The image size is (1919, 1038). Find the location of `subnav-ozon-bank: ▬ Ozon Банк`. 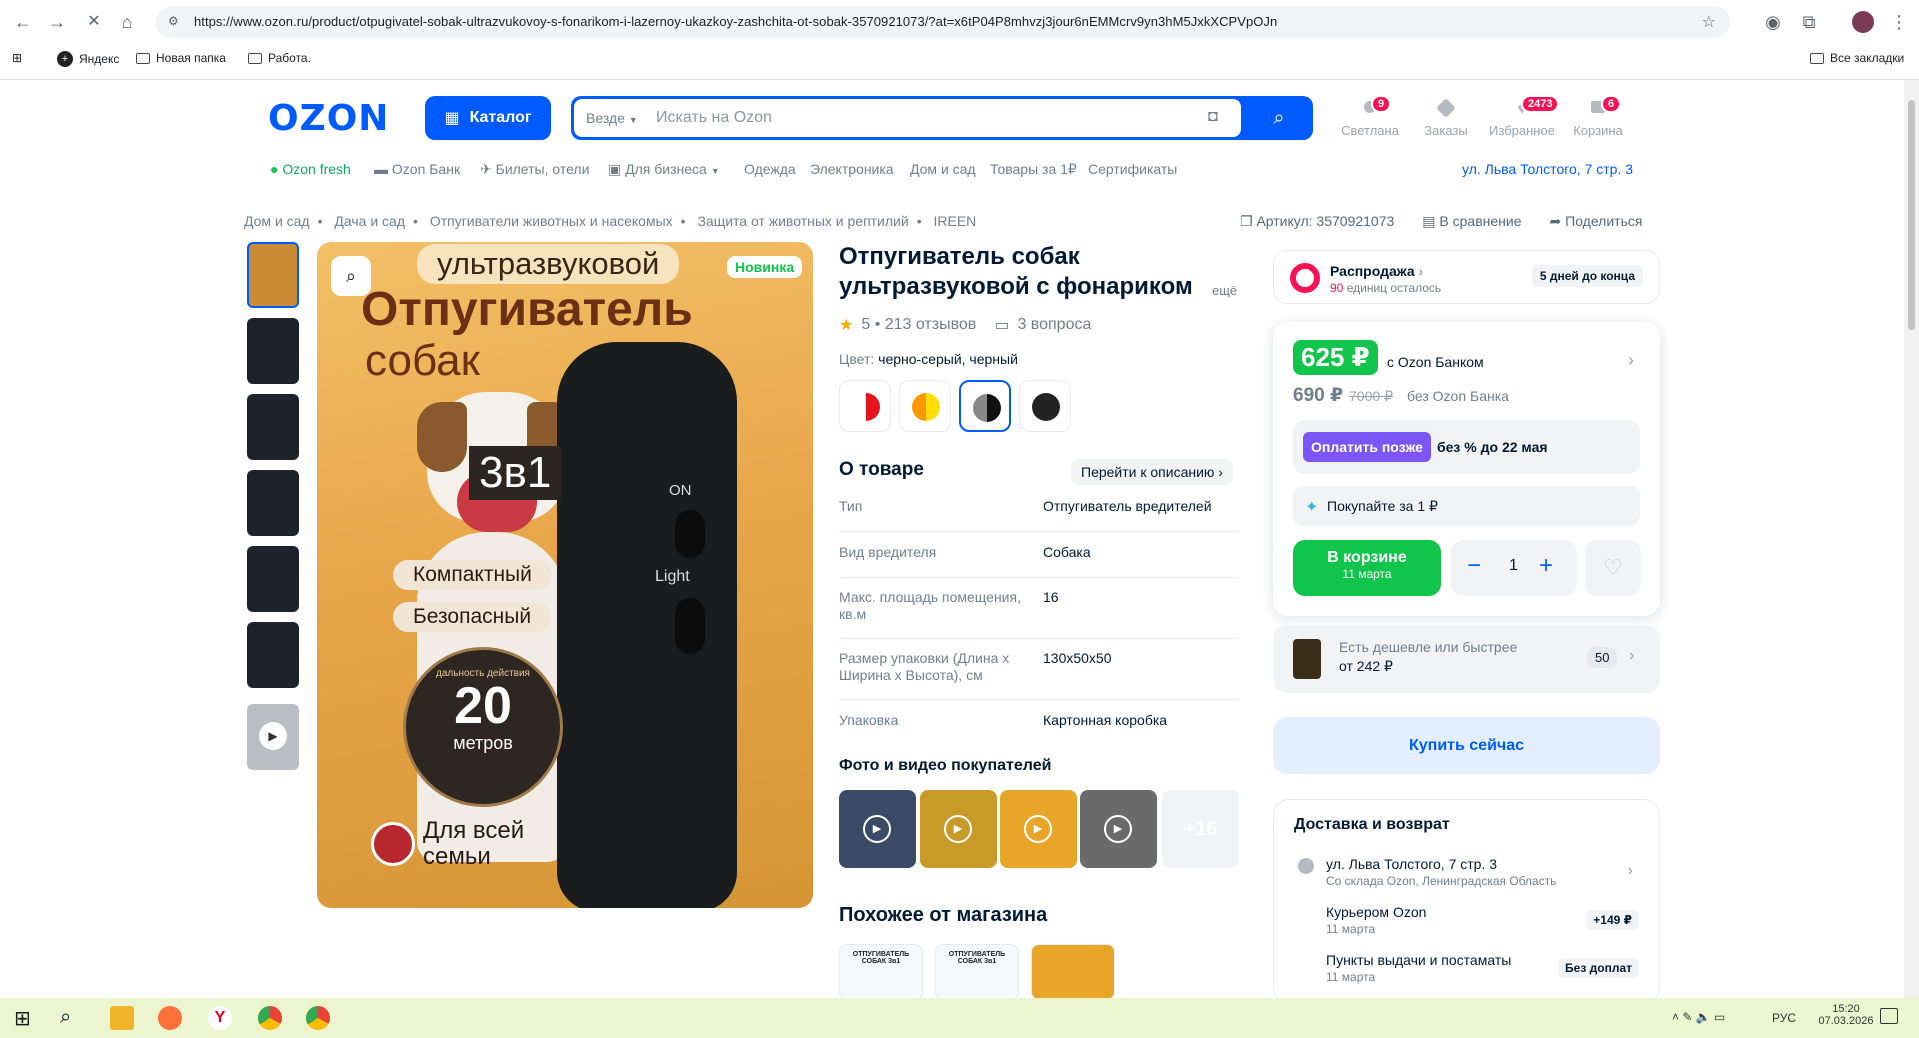

subnav-ozon-bank: ▬ Ozon Банк is located at coordinates (417, 169).